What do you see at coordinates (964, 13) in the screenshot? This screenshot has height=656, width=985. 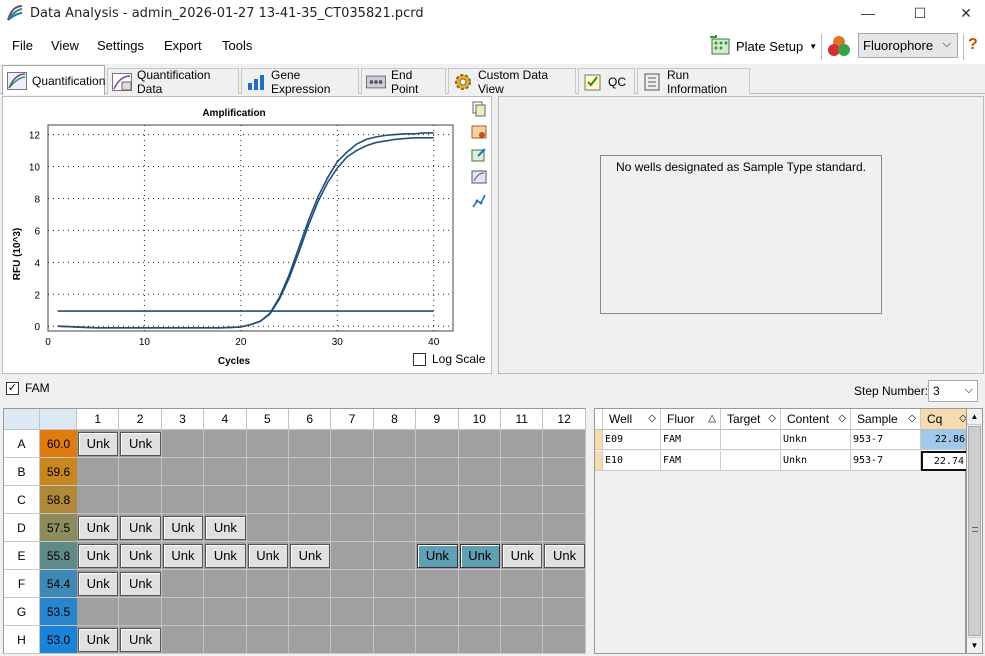 I see `close-button: ✕` at bounding box center [964, 13].